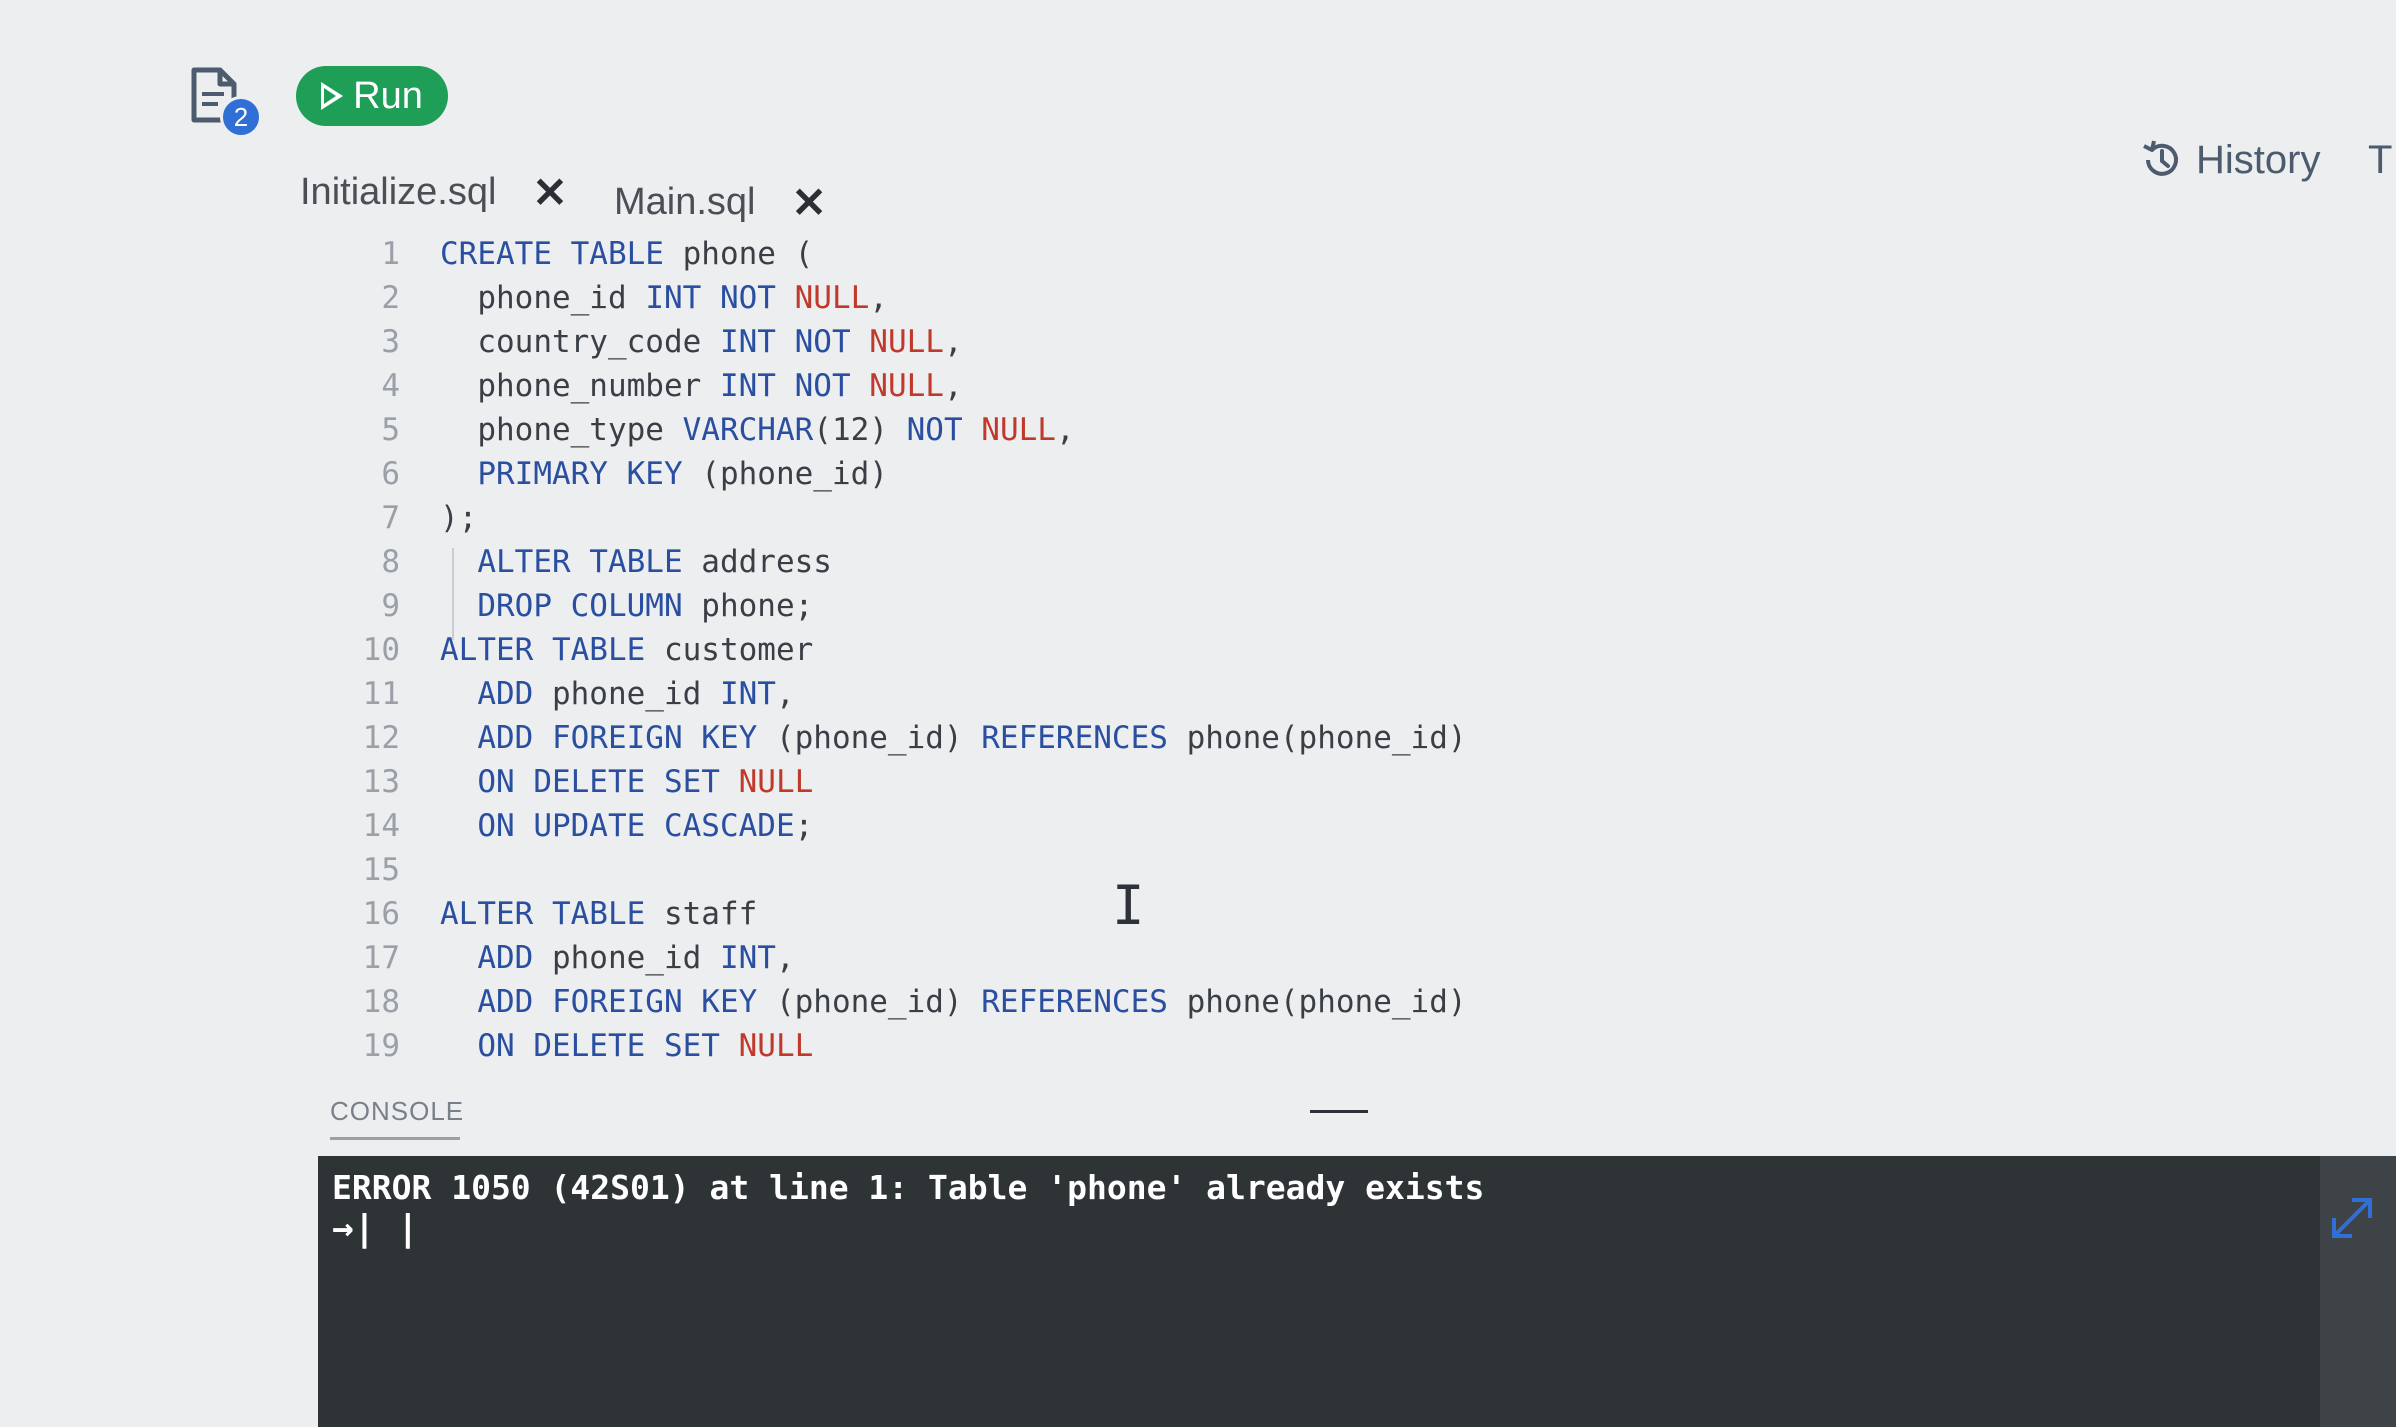 The width and height of the screenshot is (2396, 1427). What do you see at coordinates (332, 96) in the screenshot?
I see `play-icon` at bounding box center [332, 96].